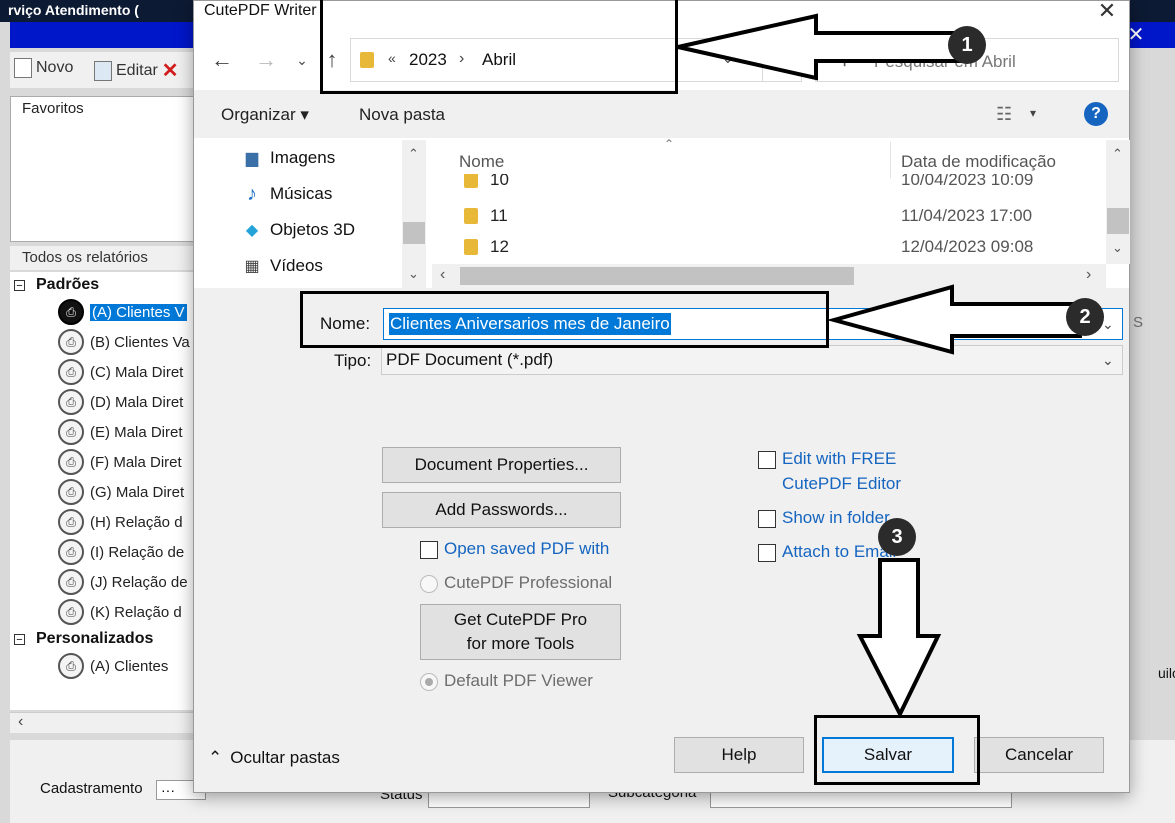 The image size is (1175, 823). What do you see at coordinates (1088, 275) in the screenshot?
I see `list-scroll-right-icon: ›` at bounding box center [1088, 275].